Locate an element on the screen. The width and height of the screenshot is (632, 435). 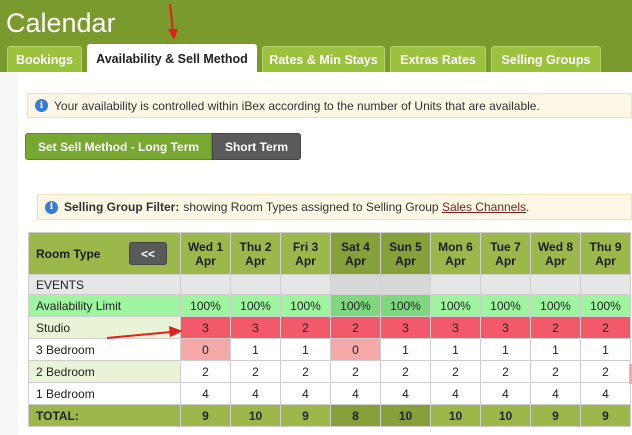
day-header: Fri 3 Apr is located at coordinates (305, 253).